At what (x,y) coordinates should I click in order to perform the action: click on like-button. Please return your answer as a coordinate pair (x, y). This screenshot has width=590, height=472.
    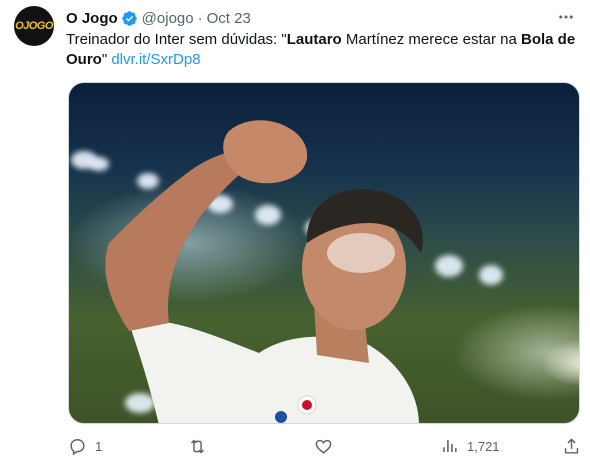
    Looking at the image, I should click on (327, 446).